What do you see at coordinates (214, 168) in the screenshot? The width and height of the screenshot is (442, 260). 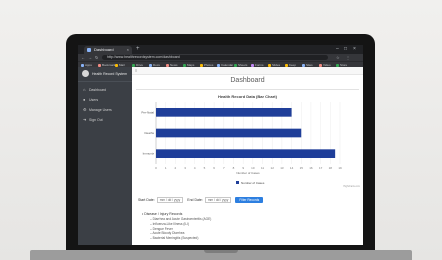 I see `x-tick-label: 6` at bounding box center [214, 168].